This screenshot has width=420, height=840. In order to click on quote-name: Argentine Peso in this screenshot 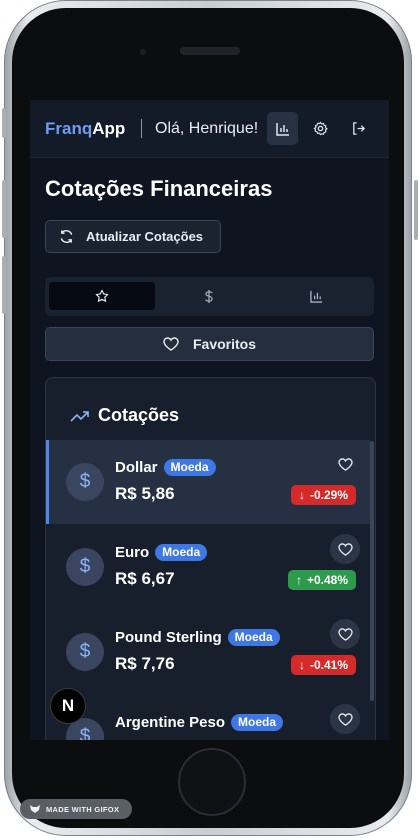, I will do `click(170, 722)`.